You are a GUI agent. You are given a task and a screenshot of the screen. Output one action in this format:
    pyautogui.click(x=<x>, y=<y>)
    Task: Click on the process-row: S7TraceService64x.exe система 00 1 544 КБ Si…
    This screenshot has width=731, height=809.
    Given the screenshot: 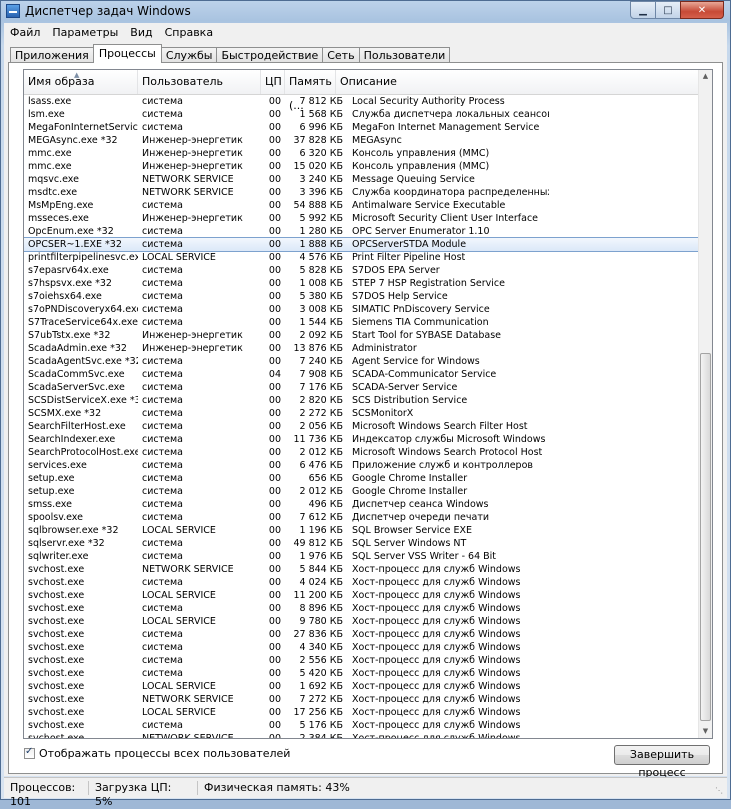 What is the action you would take?
    pyautogui.click(x=362, y=322)
    